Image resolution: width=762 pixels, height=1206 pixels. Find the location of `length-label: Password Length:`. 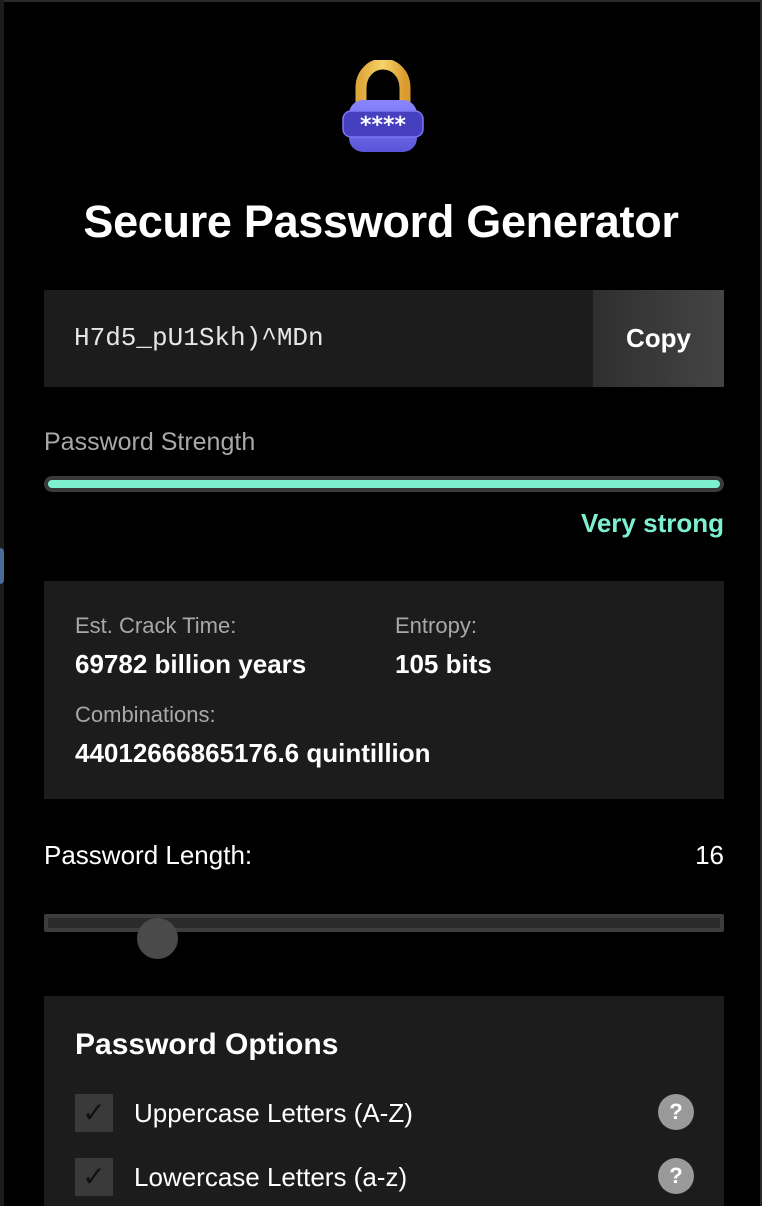

length-label: Password Length: is located at coordinates (148, 855).